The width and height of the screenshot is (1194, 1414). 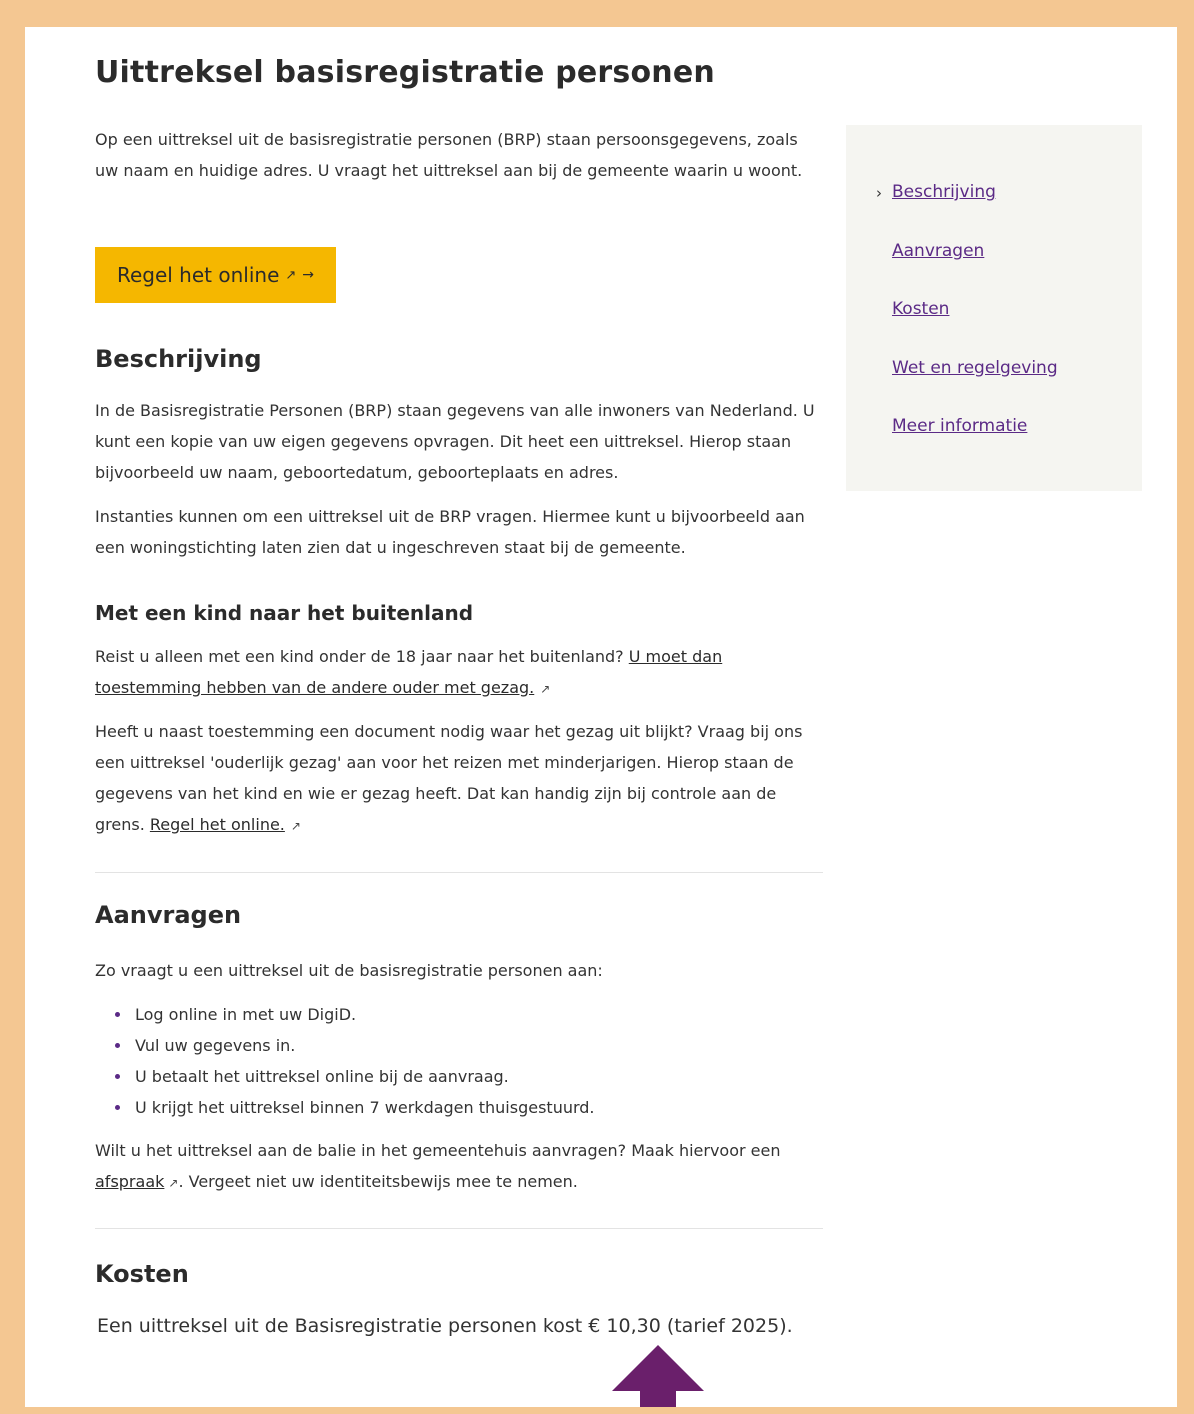 What do you see at coordinates (879, 193) in the screenshot?
I see `chevron-right-icon: ›` at bounding box center [879, 193].